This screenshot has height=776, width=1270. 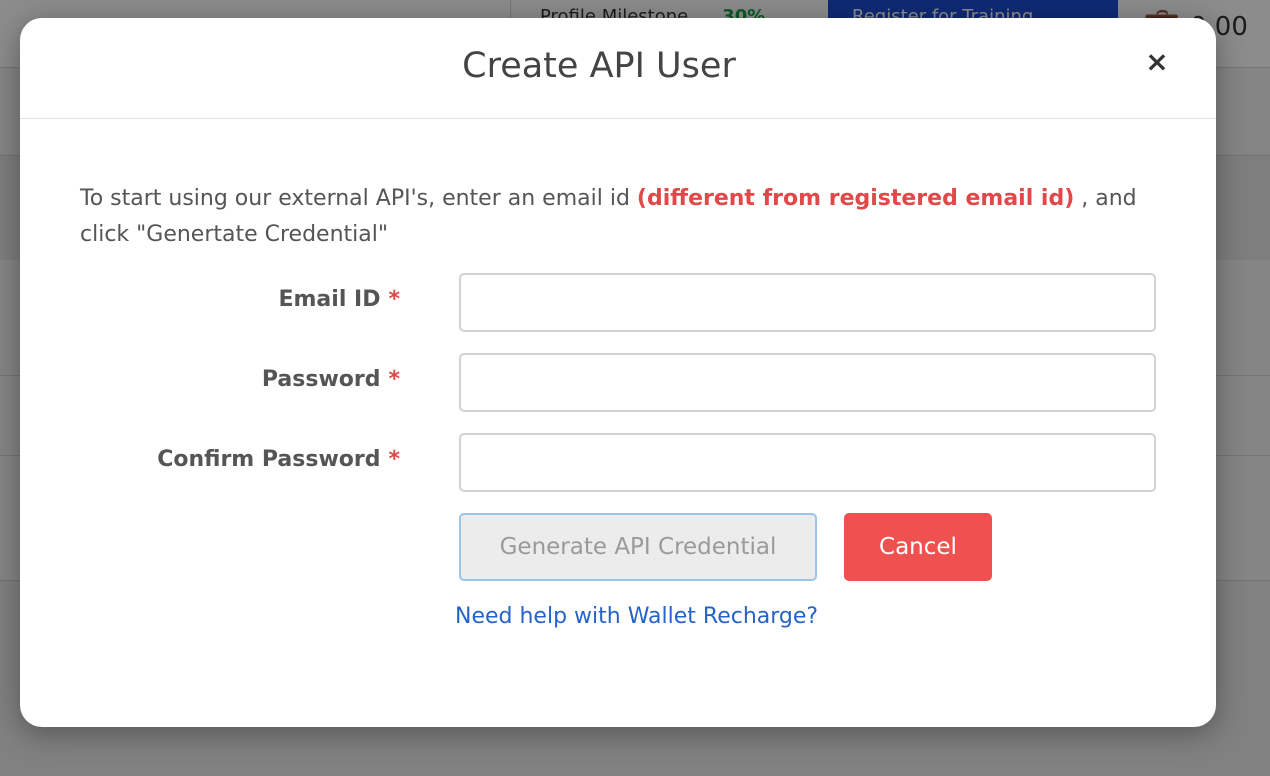 I want to click on wallet-recharge-help-link: Need help with Wallet Recharge?, so click(x=636, y=616).